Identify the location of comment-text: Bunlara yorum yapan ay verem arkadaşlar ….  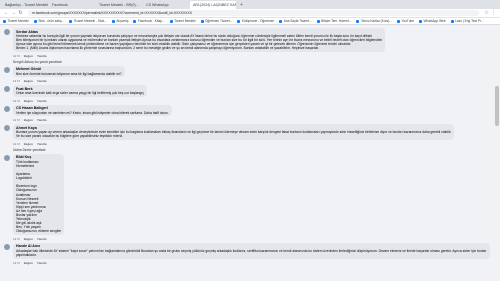
(234, 134).